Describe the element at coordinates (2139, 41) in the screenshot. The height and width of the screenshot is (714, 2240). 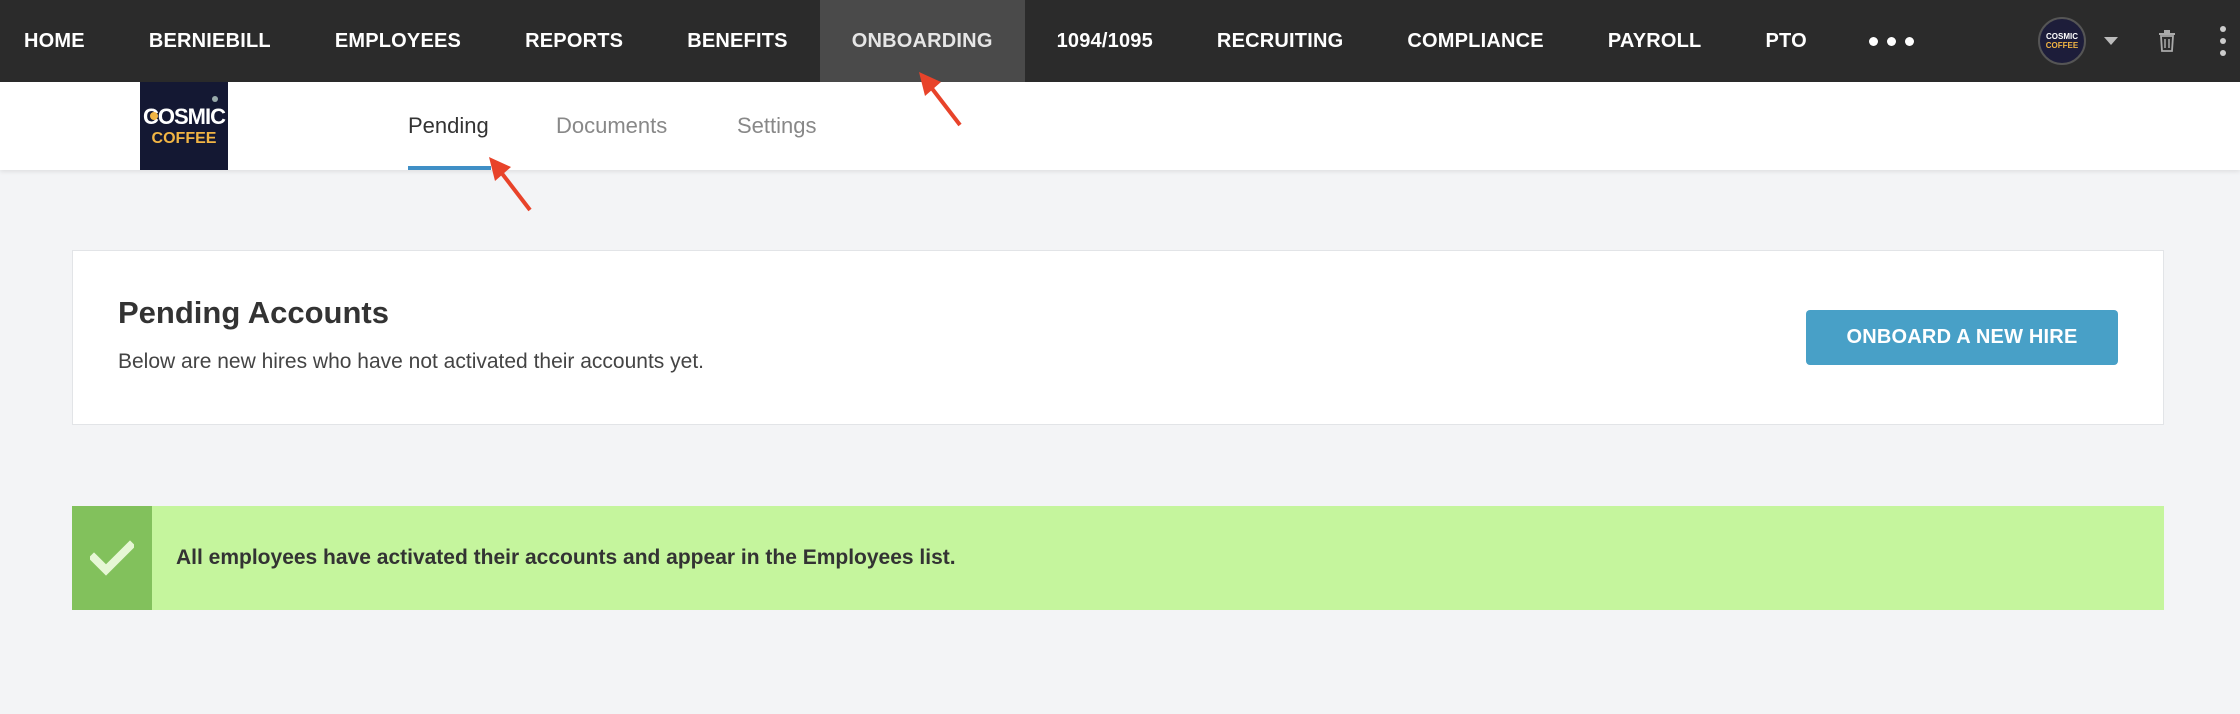
I see `nav-right-controls: COSMIC COFFEE` at that location.